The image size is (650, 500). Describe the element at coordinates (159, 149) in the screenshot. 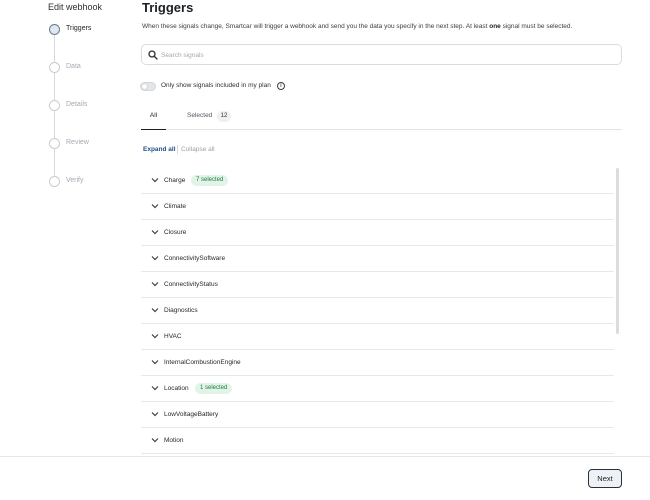

I see `expand-all-button: Expand all` at that location.